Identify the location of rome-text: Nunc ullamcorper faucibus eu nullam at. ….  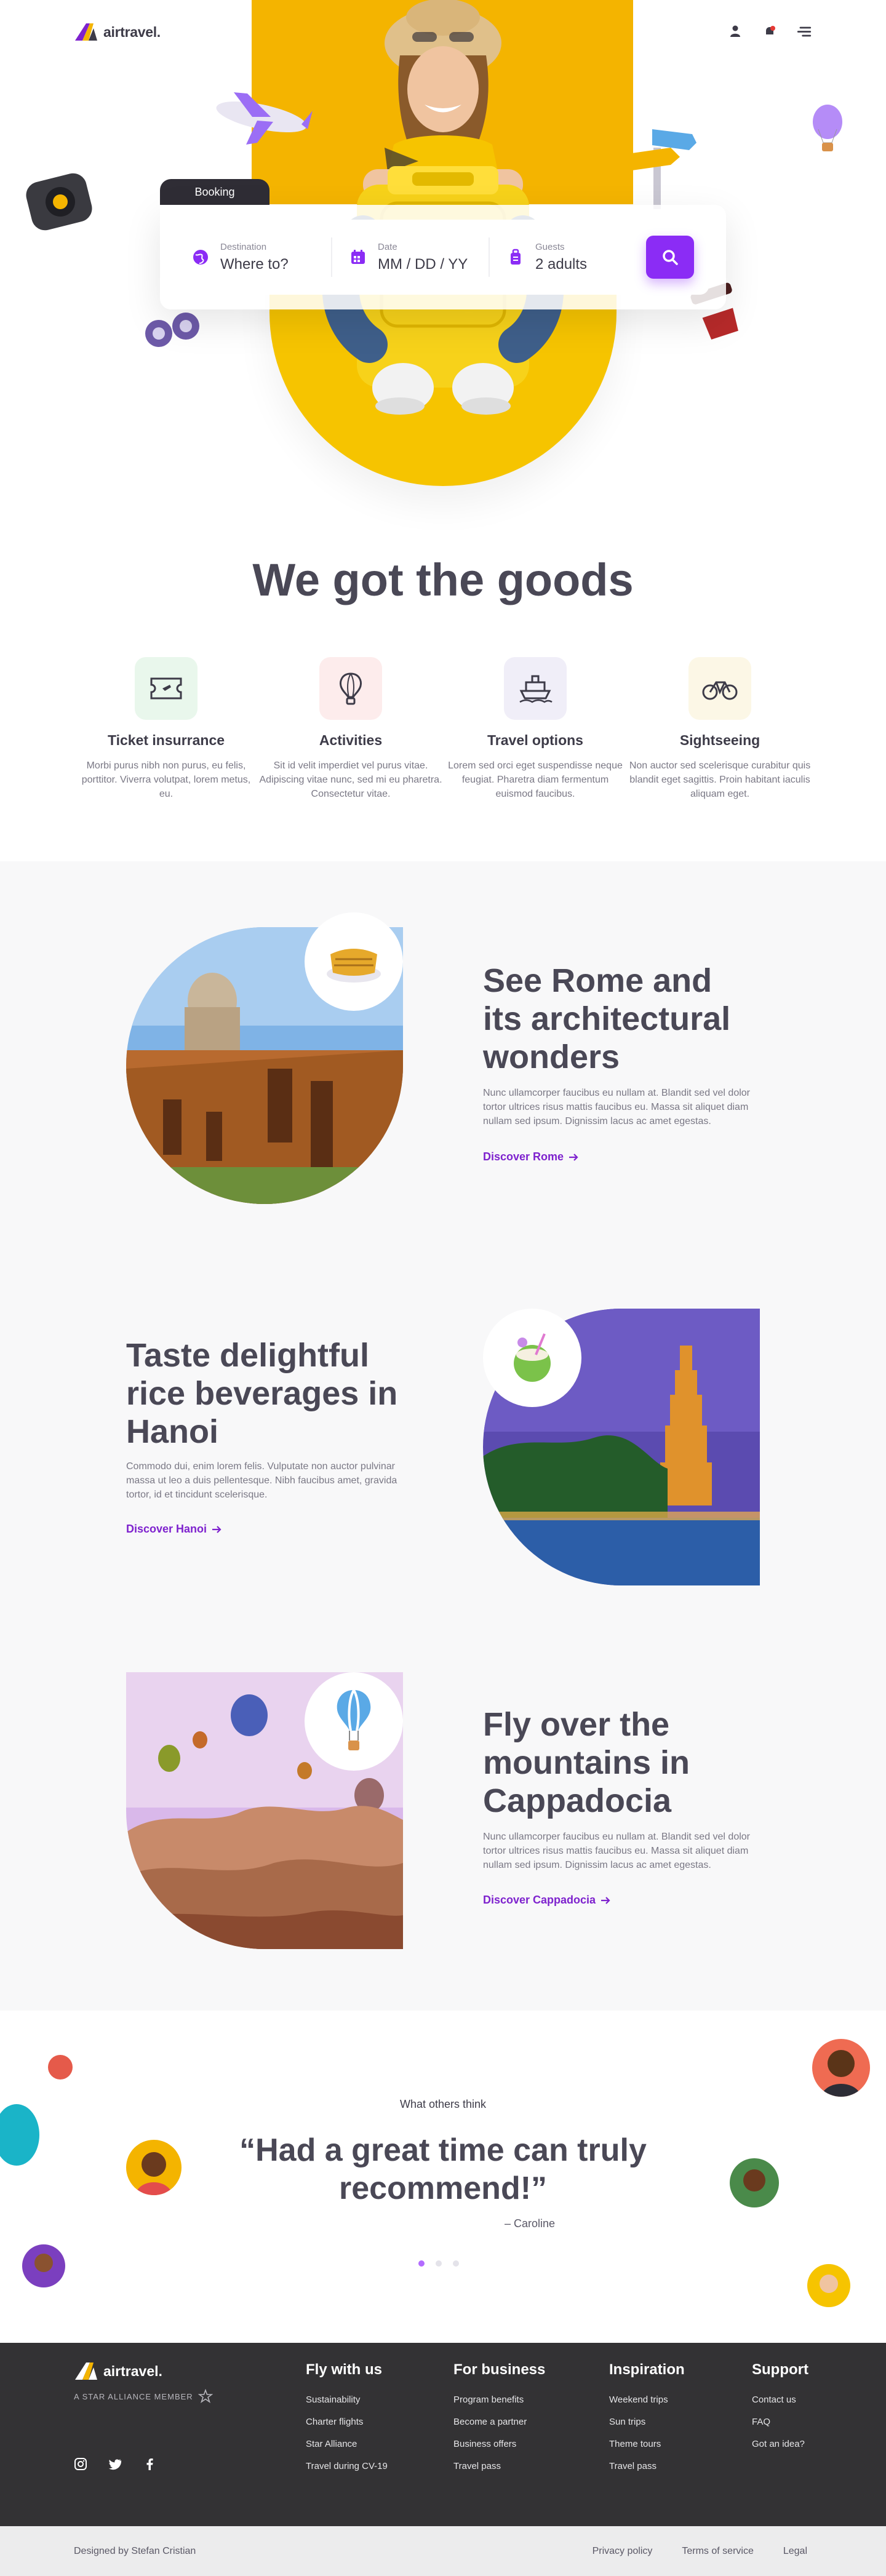
(617, 1107).